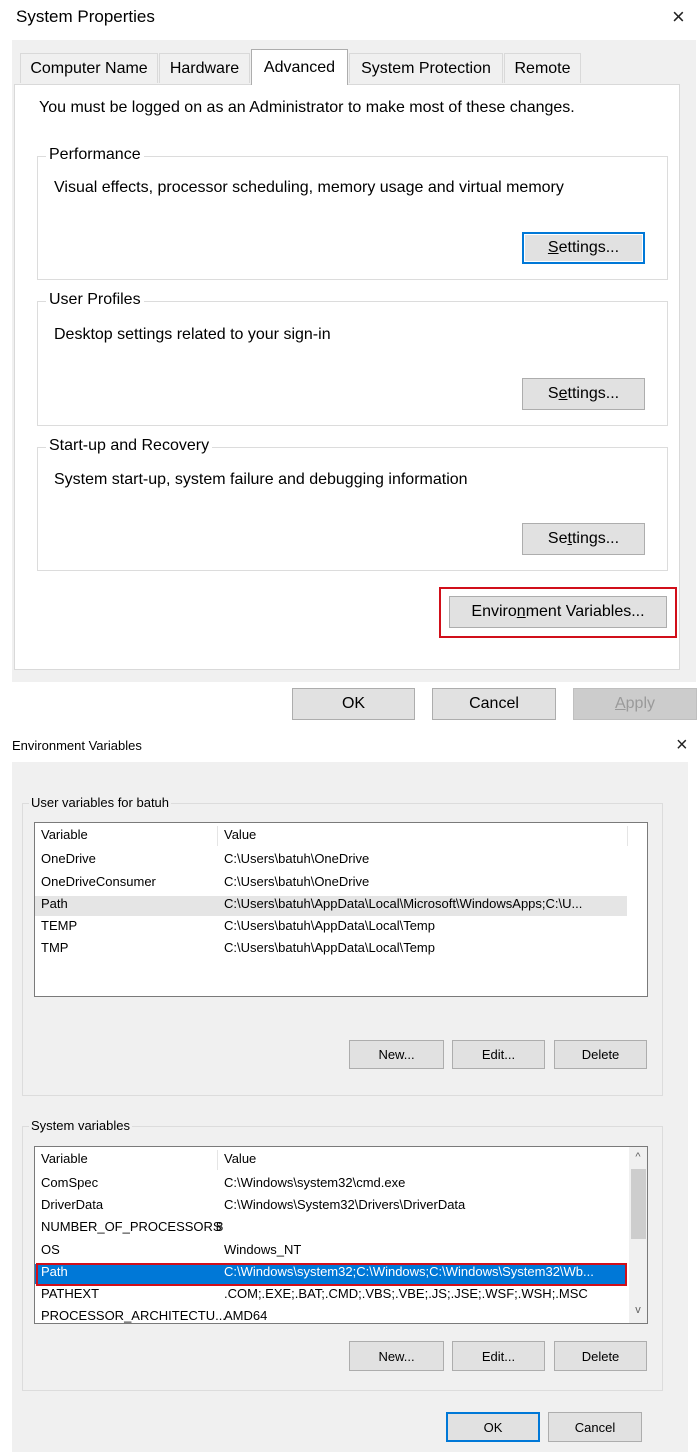 This screenshot has width=700, height=1452. What do you see at coordinates (493, 1427) in the screenshot?
I see `env-ok-button: OK` at bounding box center [493, 1427].